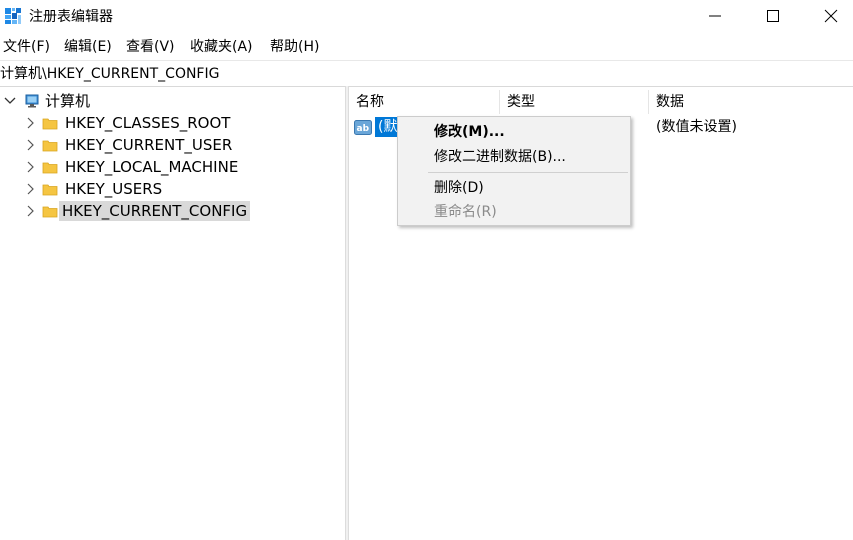 This screenshot has width=853, height=540. Describe the element at coordinates (149, 145) in the screenshot. I see `tree-label: HKEY_CURRENT_USER` at that location.